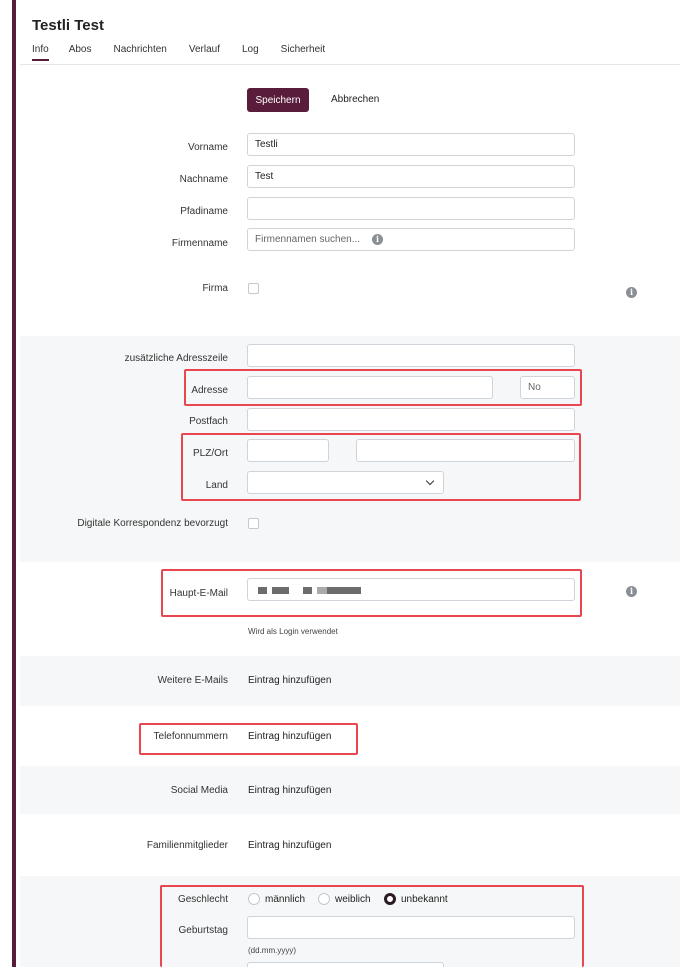 Image resolution: width=680 pixels, height=967 pixels. Describe the element at coordinates (254, 899) in the screenshot. I see `gender-male-radio` at that location.